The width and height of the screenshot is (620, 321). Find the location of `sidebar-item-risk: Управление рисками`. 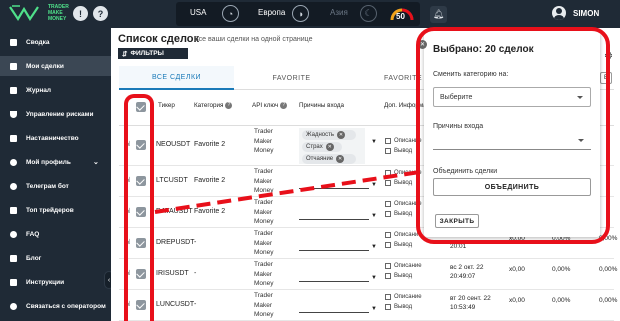

sidebar-item-risk: Управление рисками is located at coordinates (55, 114).